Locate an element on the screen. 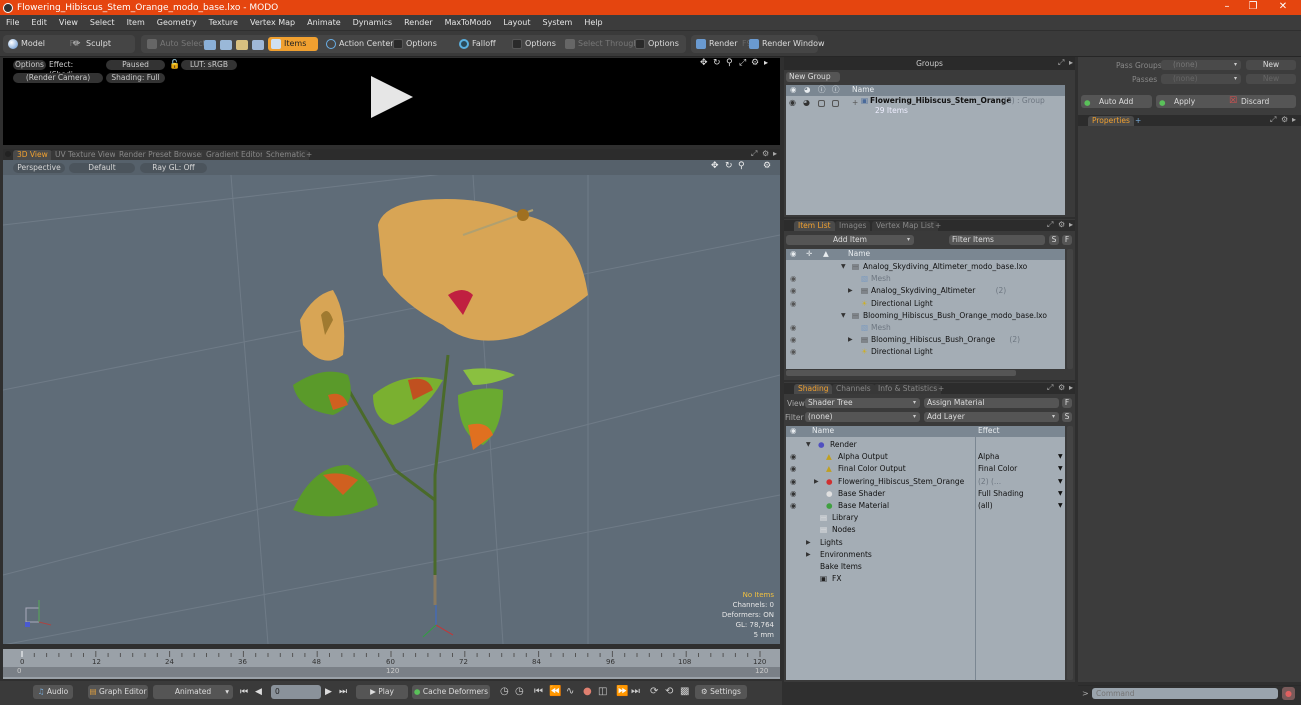 This screenshot has height=705, width=1301. add-tab-icon: + is located at coordinates (309, 155).